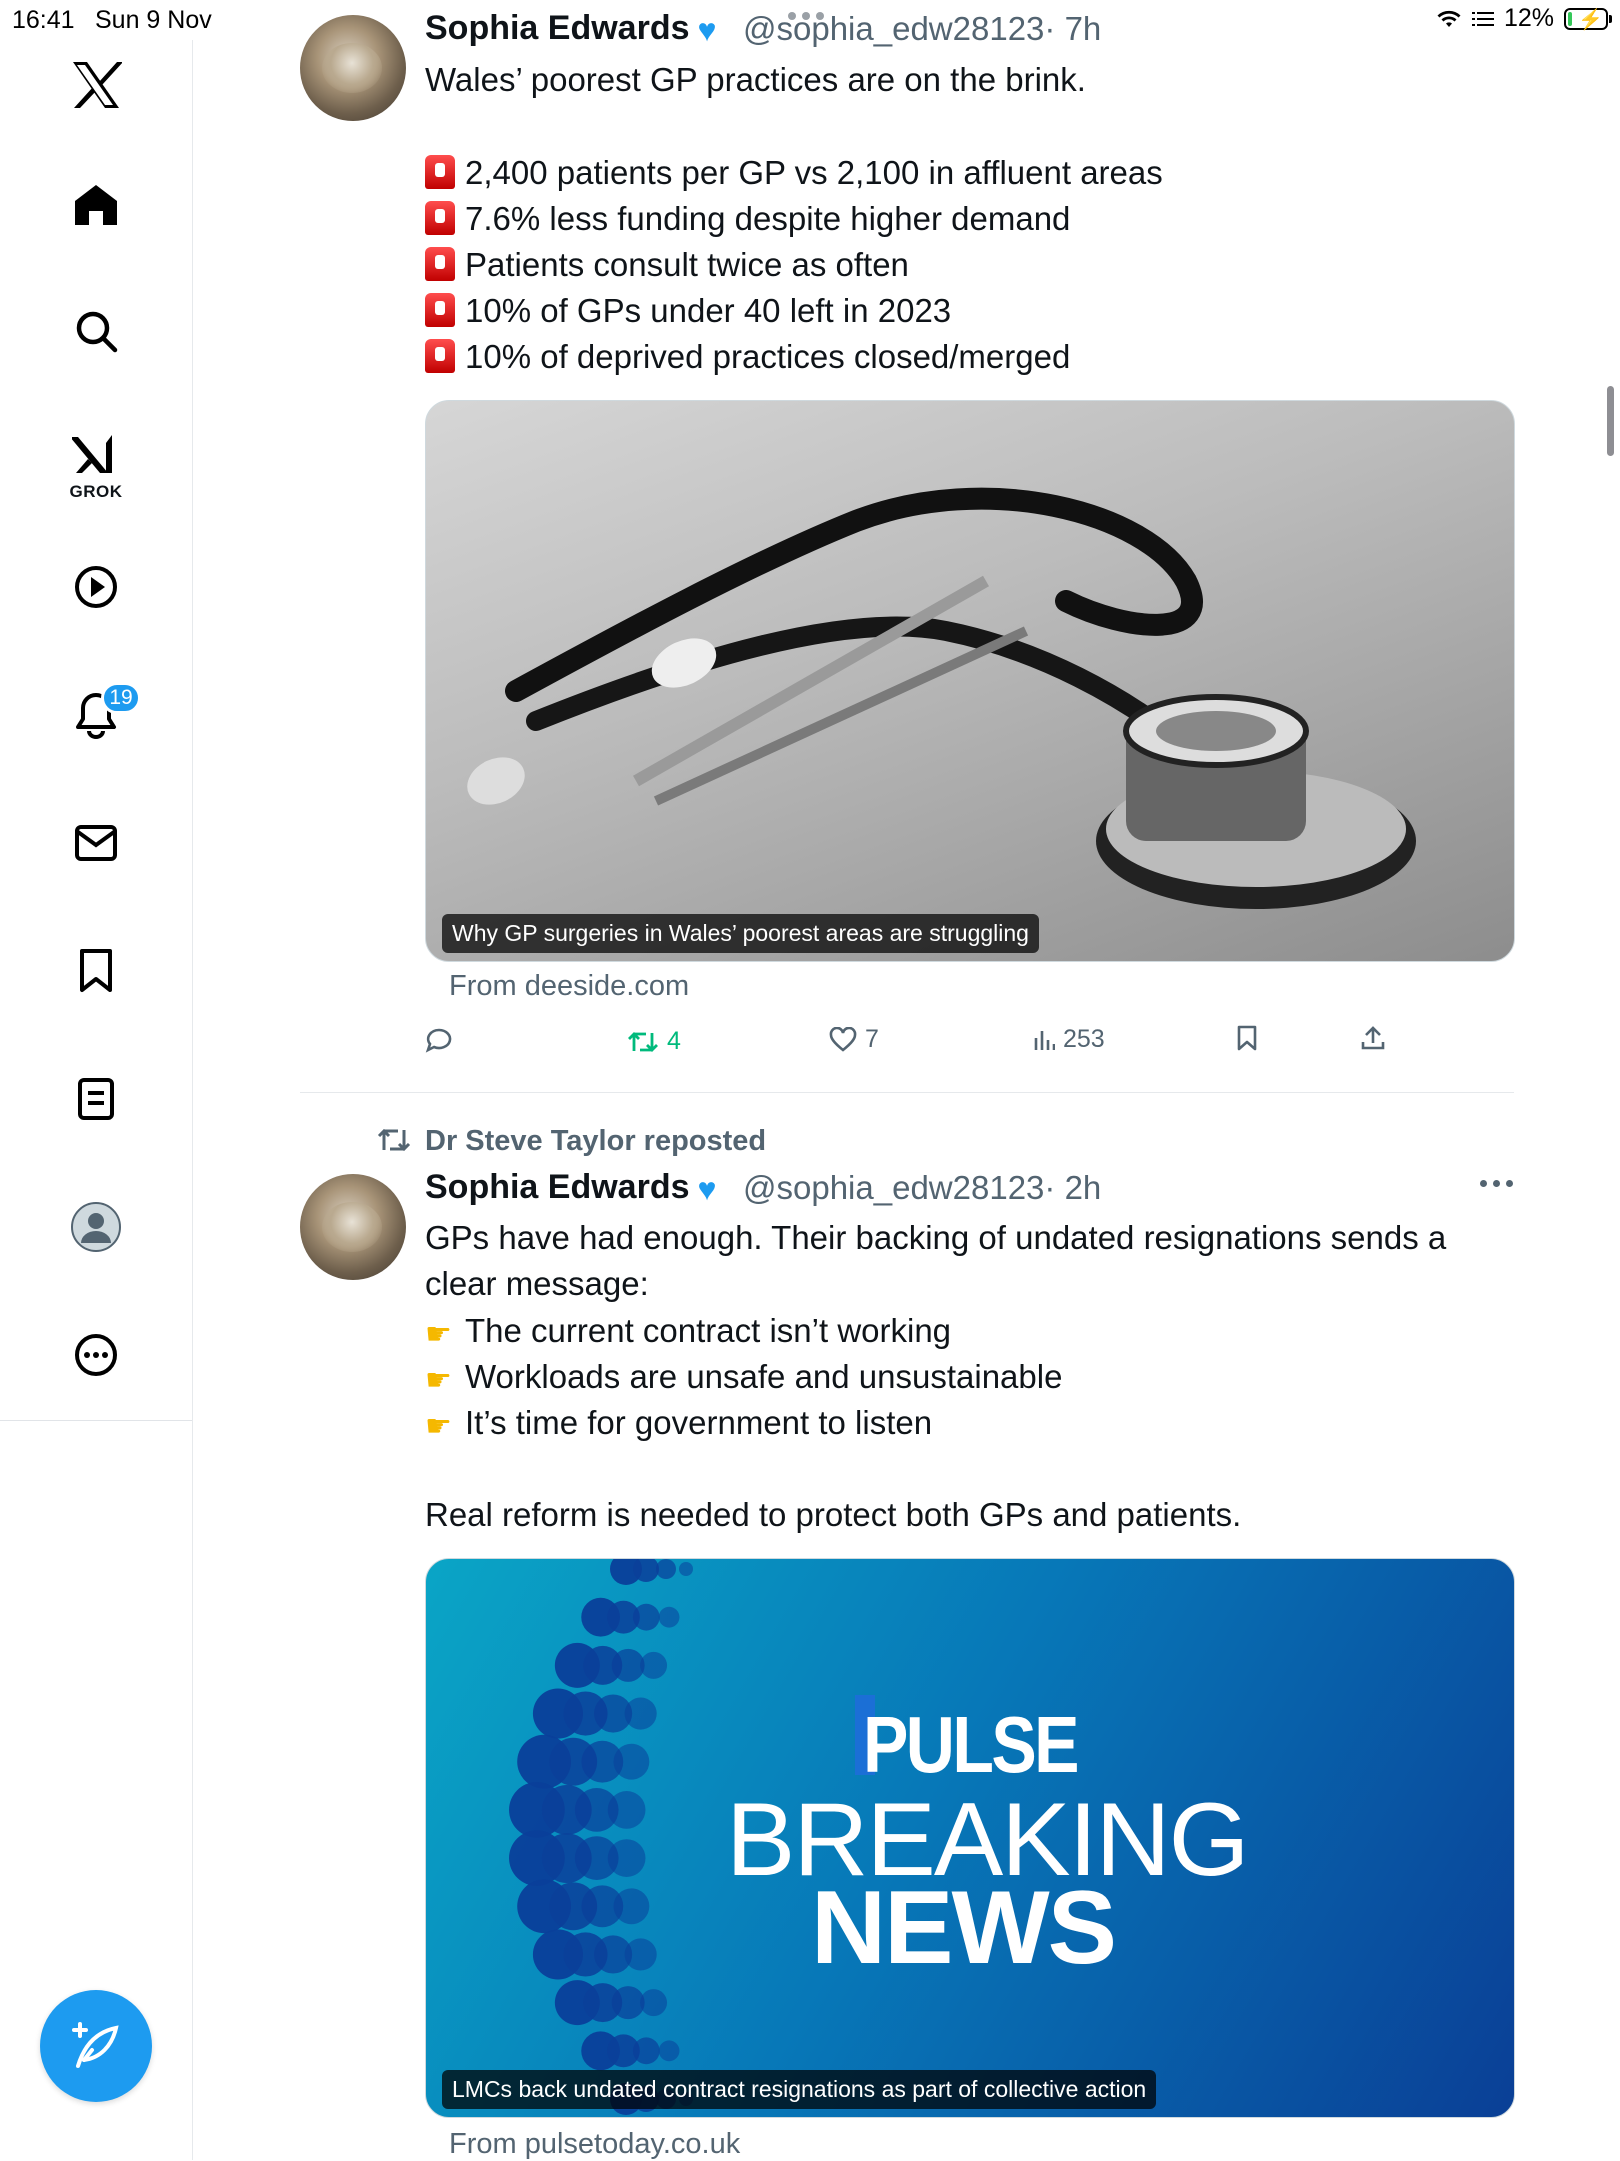 Image resolution: width=1620 pixels, height=2161 pixels. What do you see at coordinates (1073, 1187) in the screenshot?
I see `tweet-time: · 2h` at bounding box center [1073, 1187].